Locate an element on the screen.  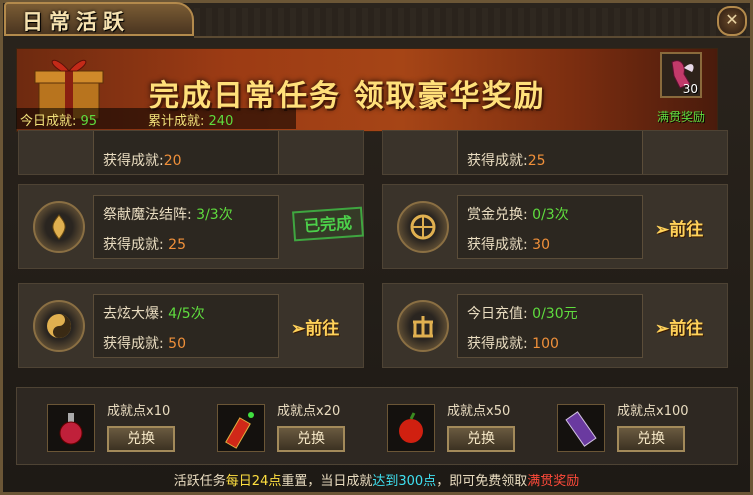
total-achievement-value: 240 is located at coordinates (221, 121).